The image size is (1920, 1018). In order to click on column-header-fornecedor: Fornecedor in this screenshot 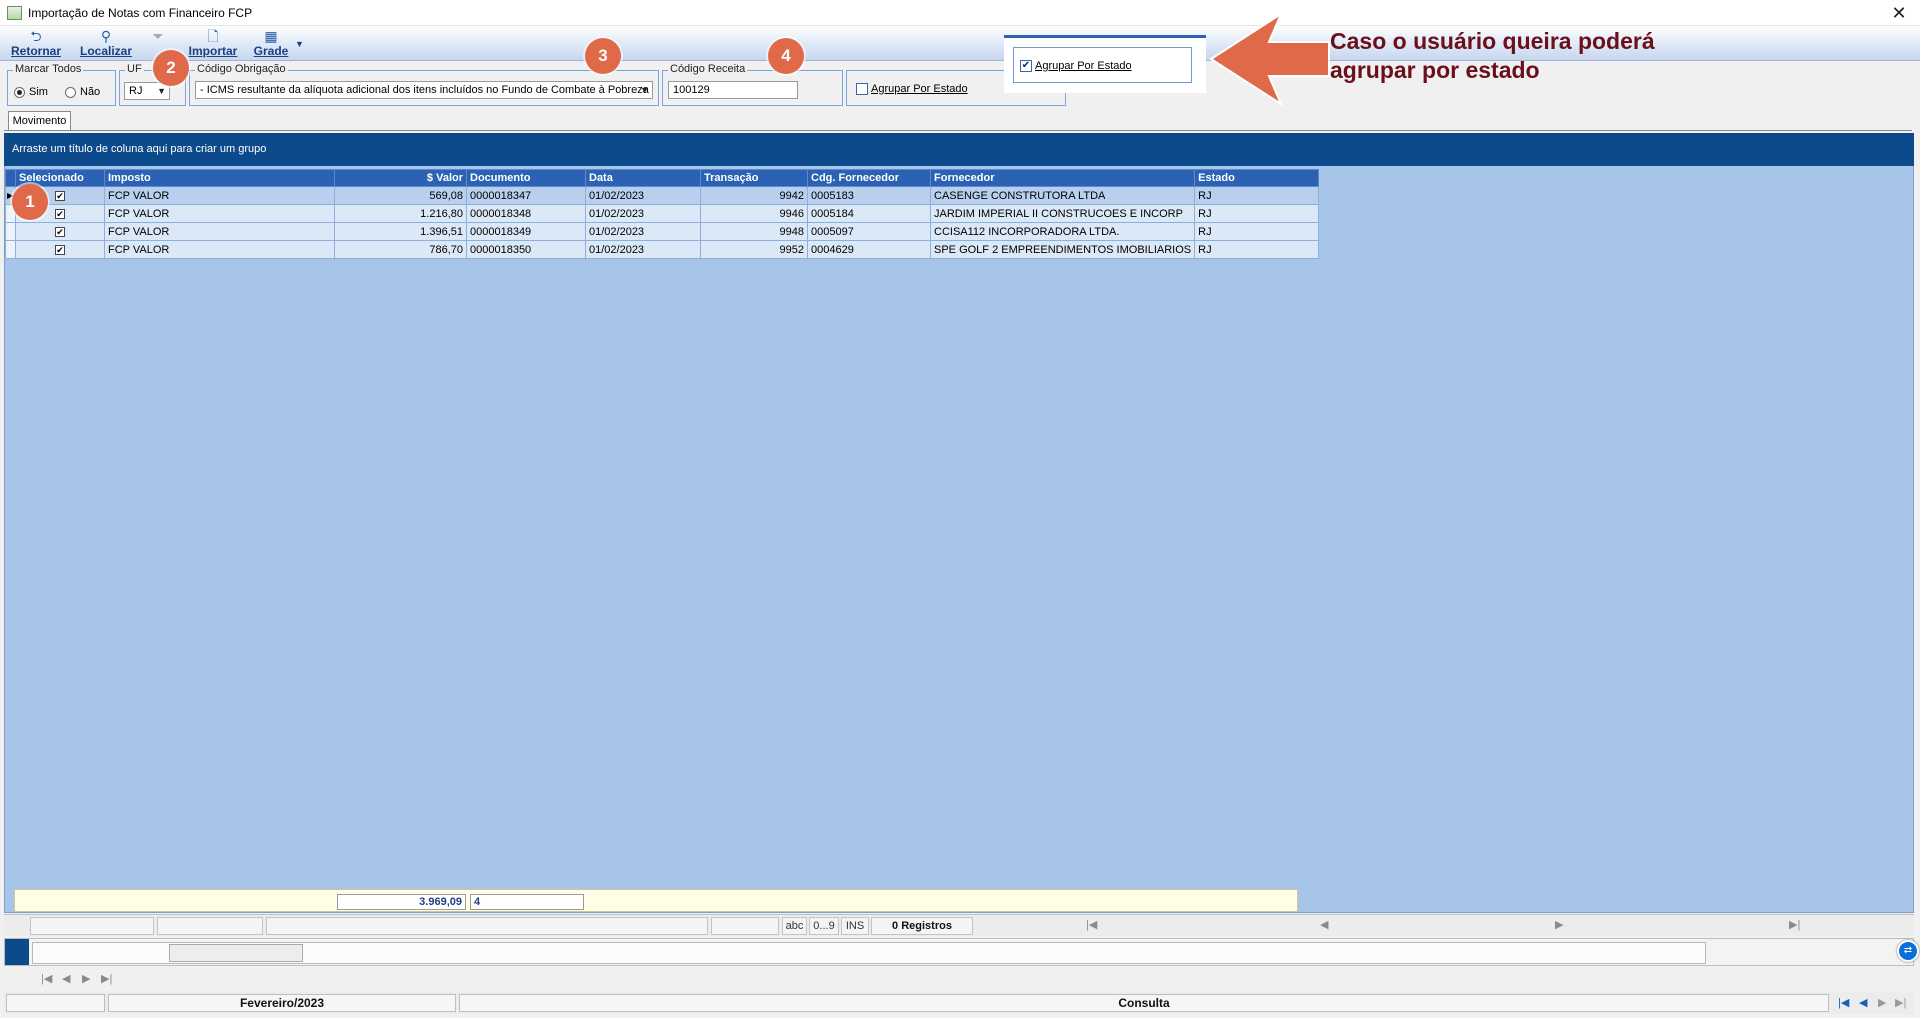, I will do `click(1062, 178)`.